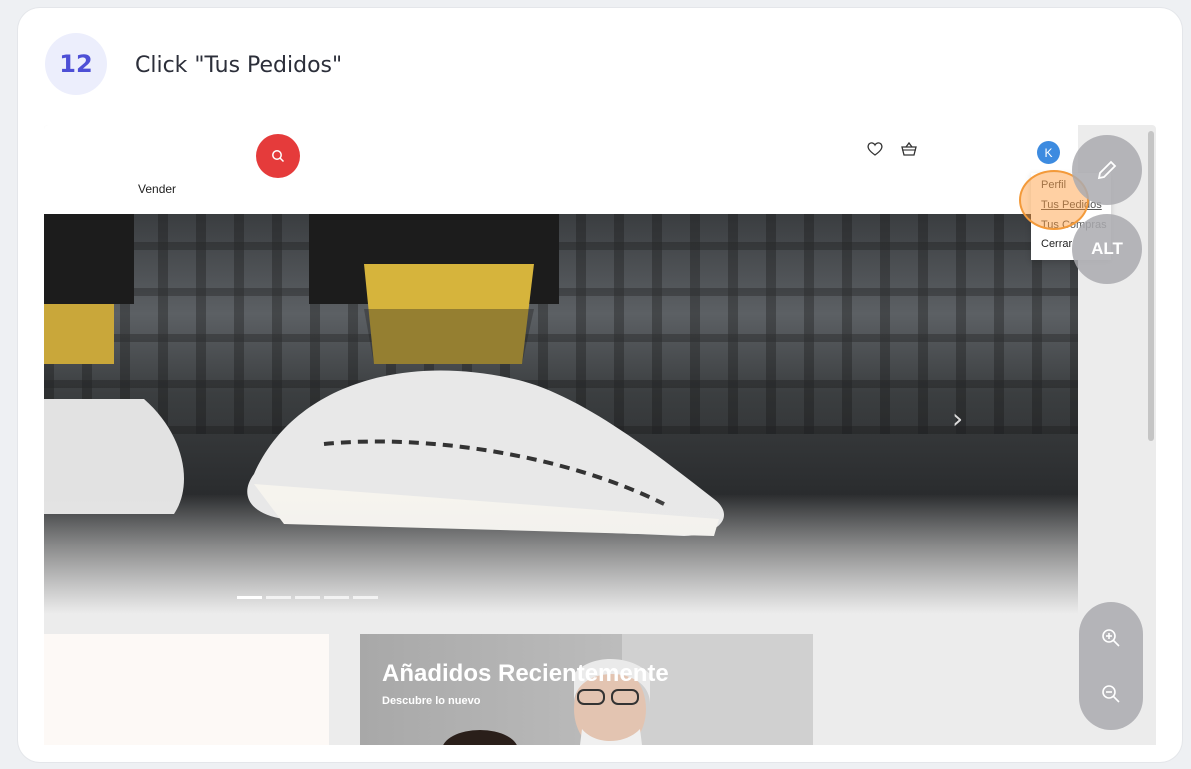 This screenshot has width=1191, height=769. Describe the element at coordinates (1048, 152) in the screenshot. I see `user-avatar: K` at that location.